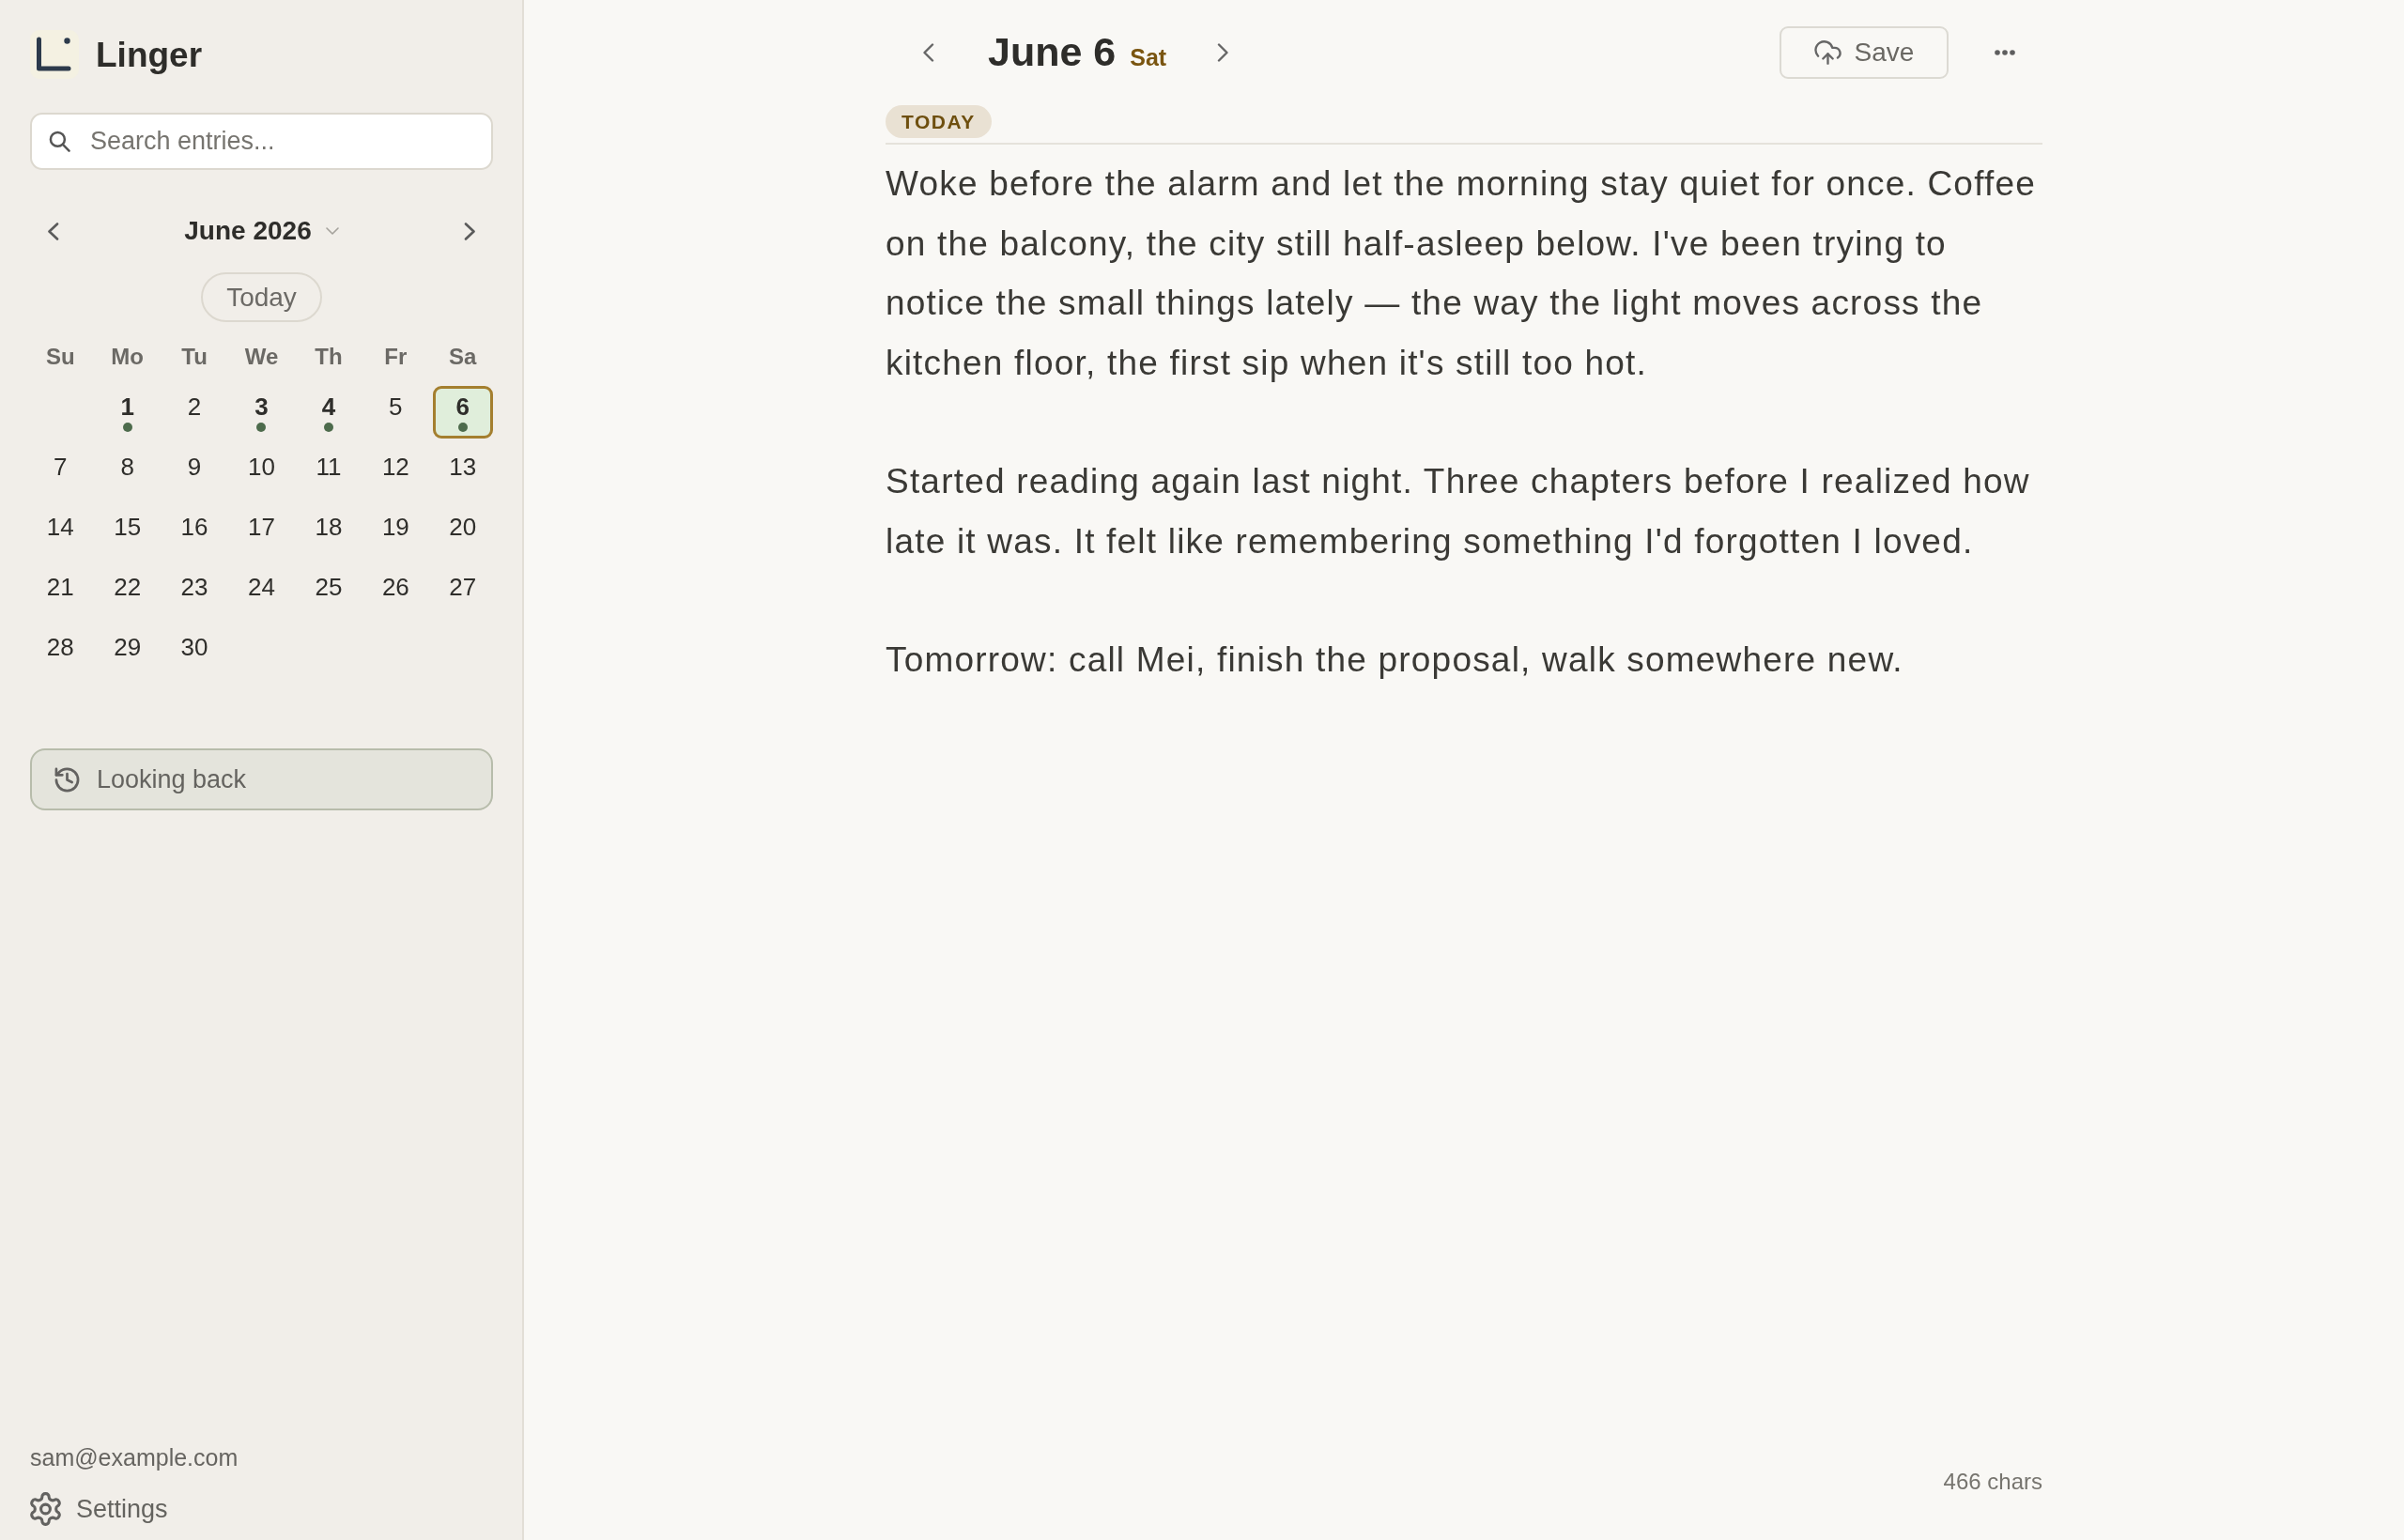 Image resolution: width=2404 pixels, height=1540 pixels. What do you see at coordinates (194, 532) in the screenshot?
I see `calendar-day: 16` at bounding box center [194, 532].